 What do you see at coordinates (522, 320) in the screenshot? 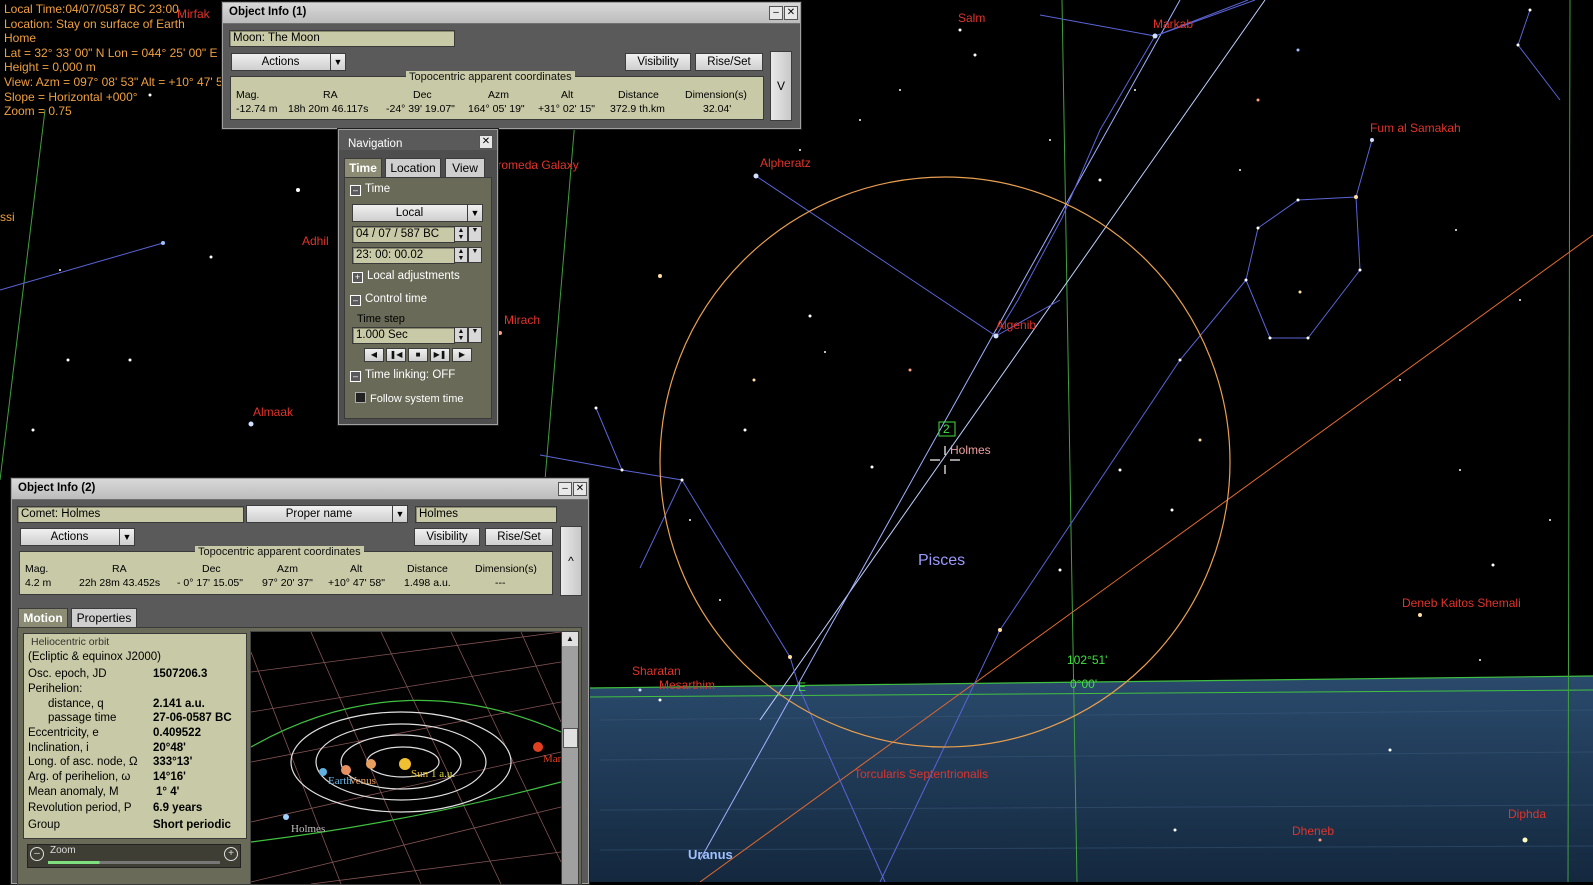
I see `star-label-mirach: Mirach` at bounding box center [522, 320].